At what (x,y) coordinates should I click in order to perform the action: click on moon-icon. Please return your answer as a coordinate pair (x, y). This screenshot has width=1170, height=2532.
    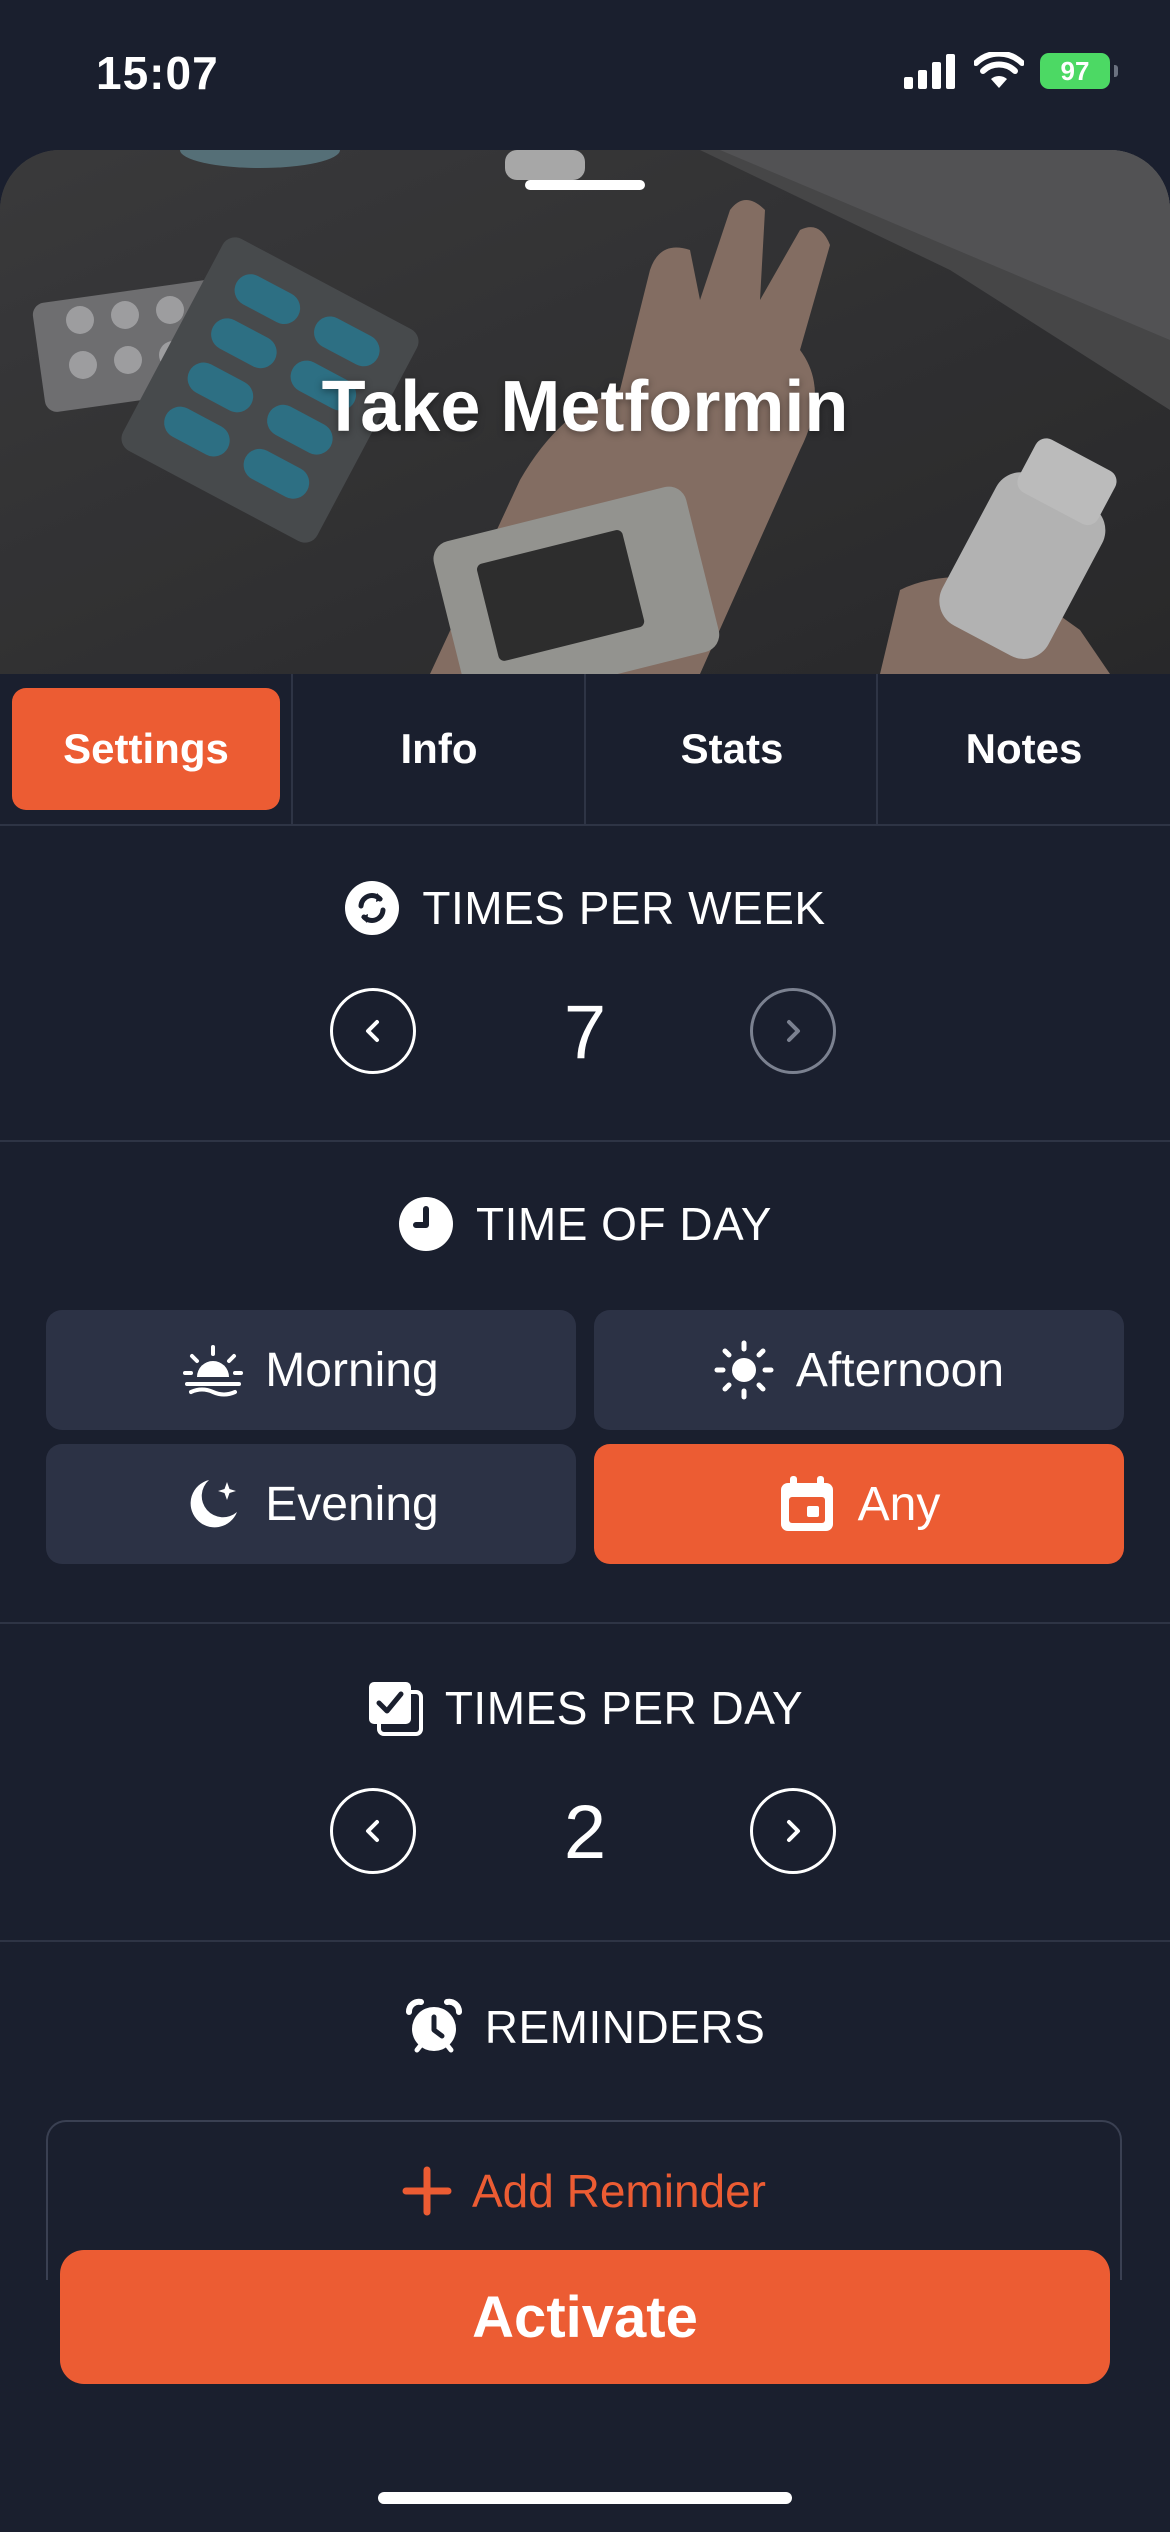
    Looking at the image, I should click on (214, 1504).